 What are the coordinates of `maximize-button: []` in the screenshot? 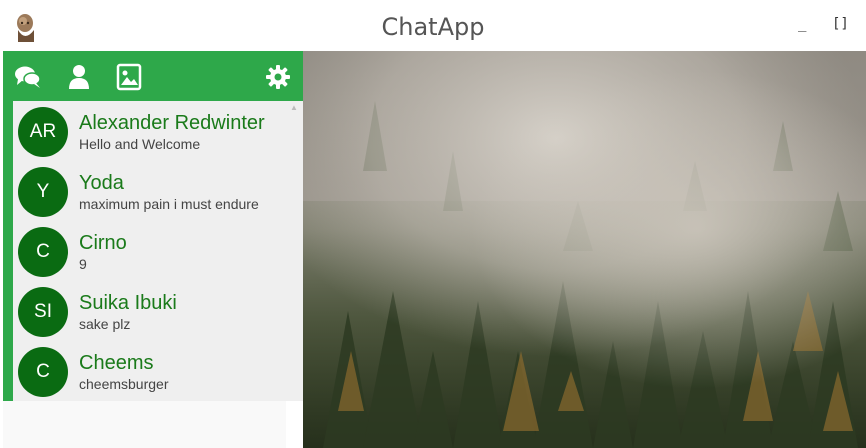 It's located at (840, 24).